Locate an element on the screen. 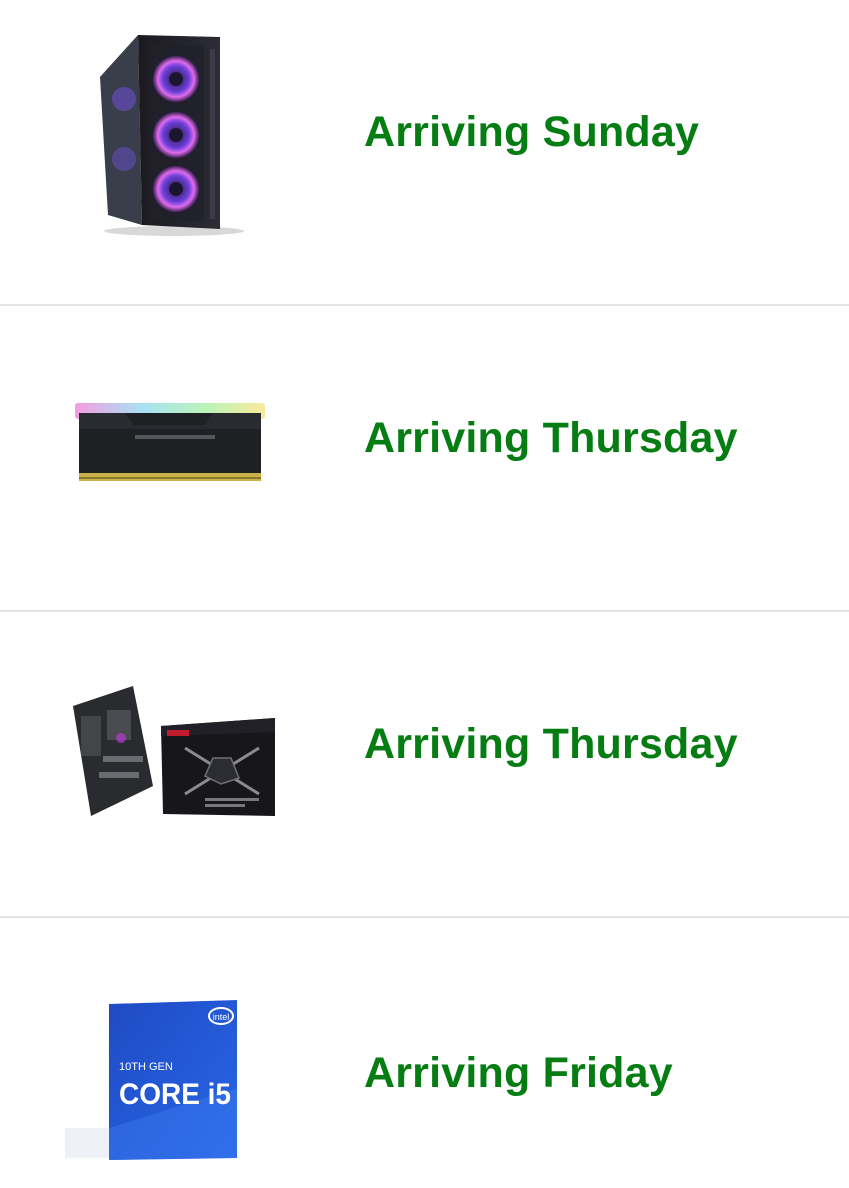 The width and height of the screenshot is (849, 1188). core-i5-label: CORE i5 is located at coordinates (175, 1094).